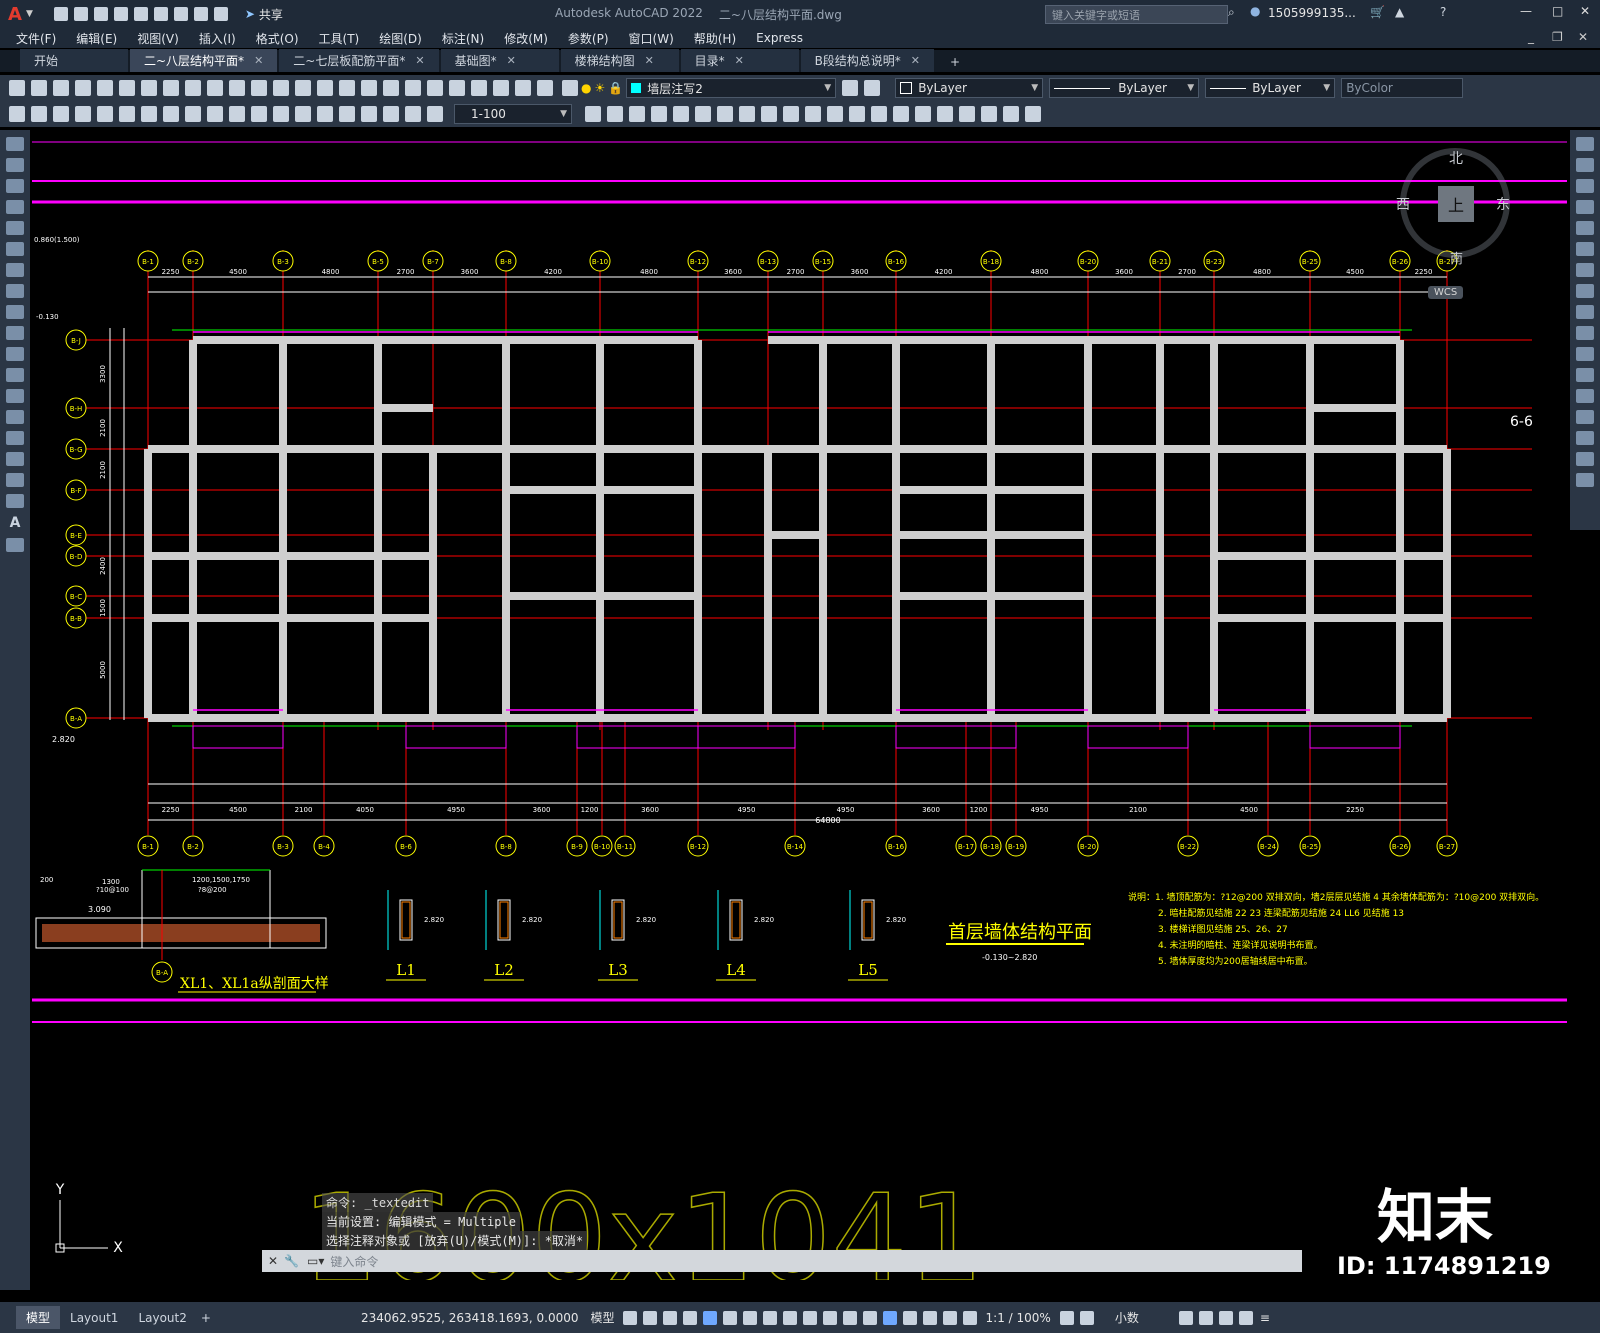 This screenshot has height=1333, width=1600. I want to click on construction-line-icon, so click(15, 165).